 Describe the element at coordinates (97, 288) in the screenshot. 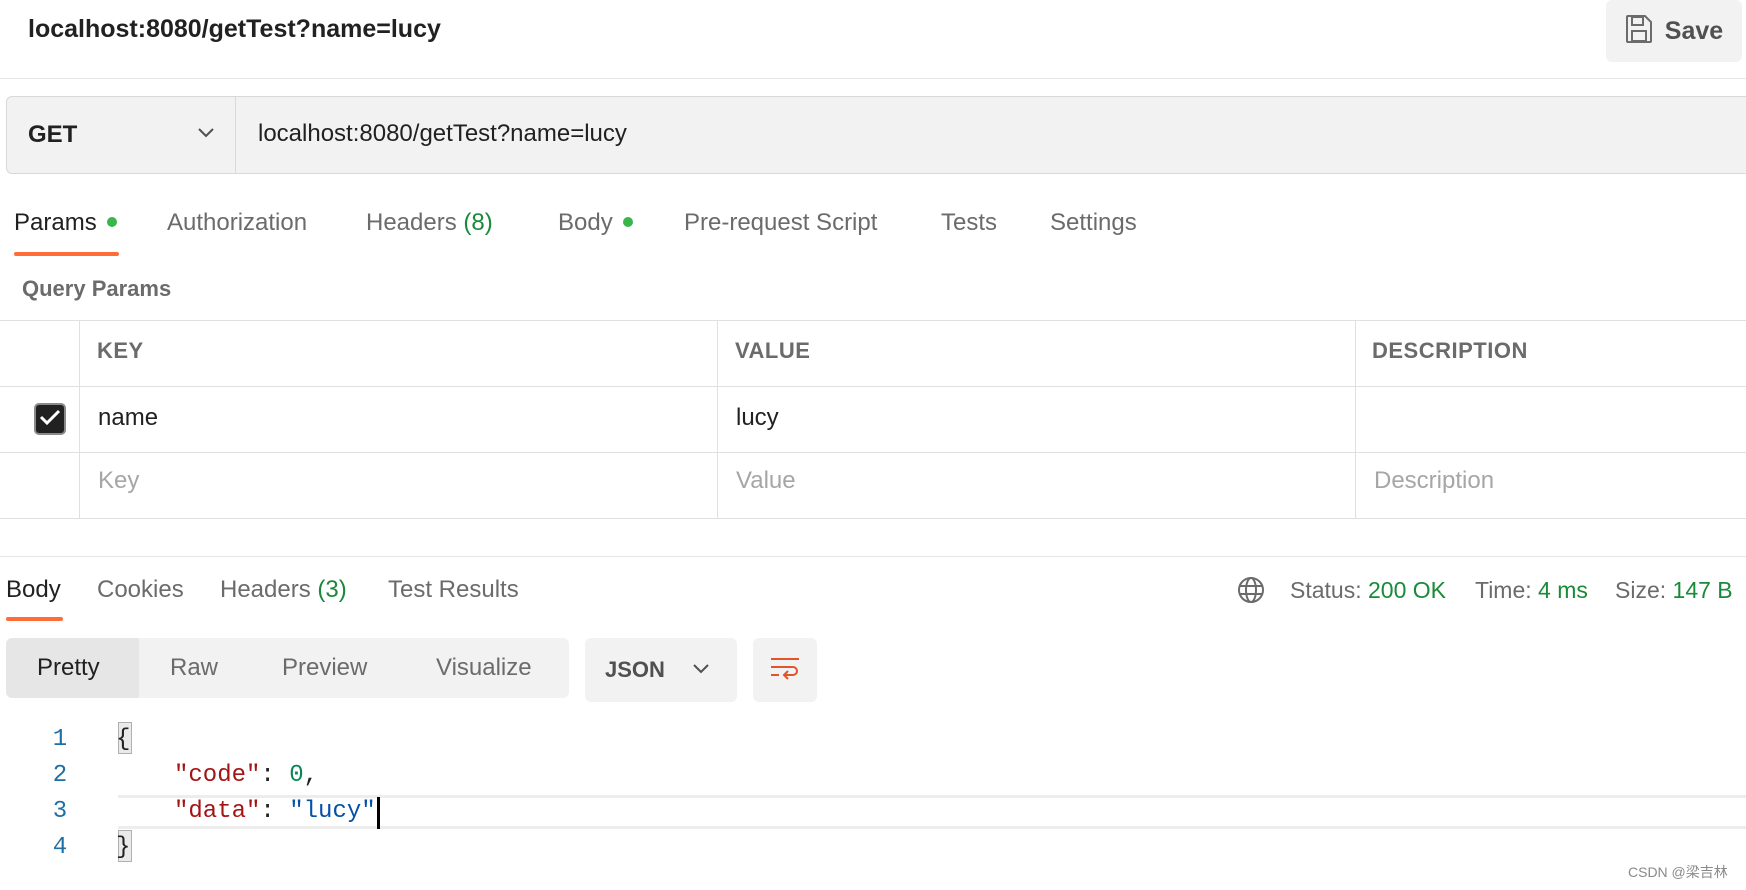

I see `query-params-title: Query Params` at that location.